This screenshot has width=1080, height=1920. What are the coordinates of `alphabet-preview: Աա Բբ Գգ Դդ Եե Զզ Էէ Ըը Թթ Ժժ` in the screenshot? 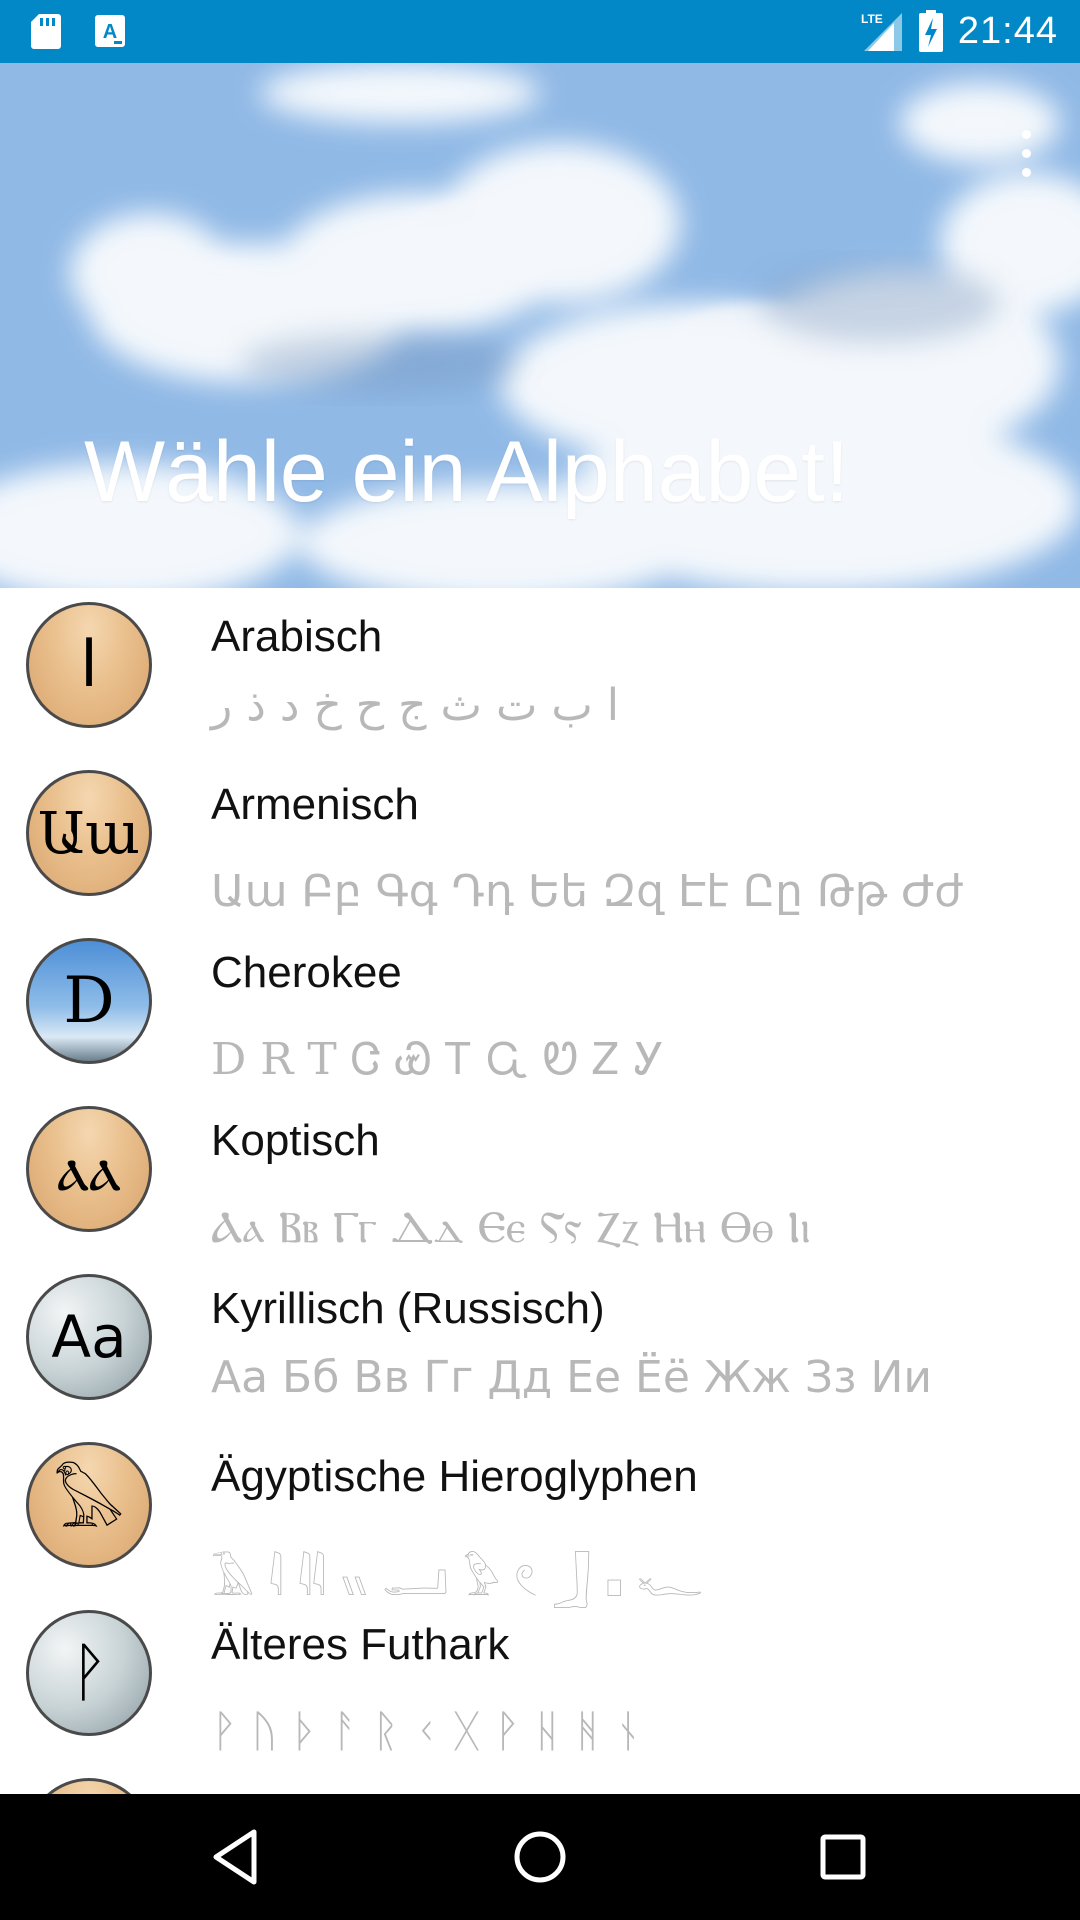 It's located at (587, 891).